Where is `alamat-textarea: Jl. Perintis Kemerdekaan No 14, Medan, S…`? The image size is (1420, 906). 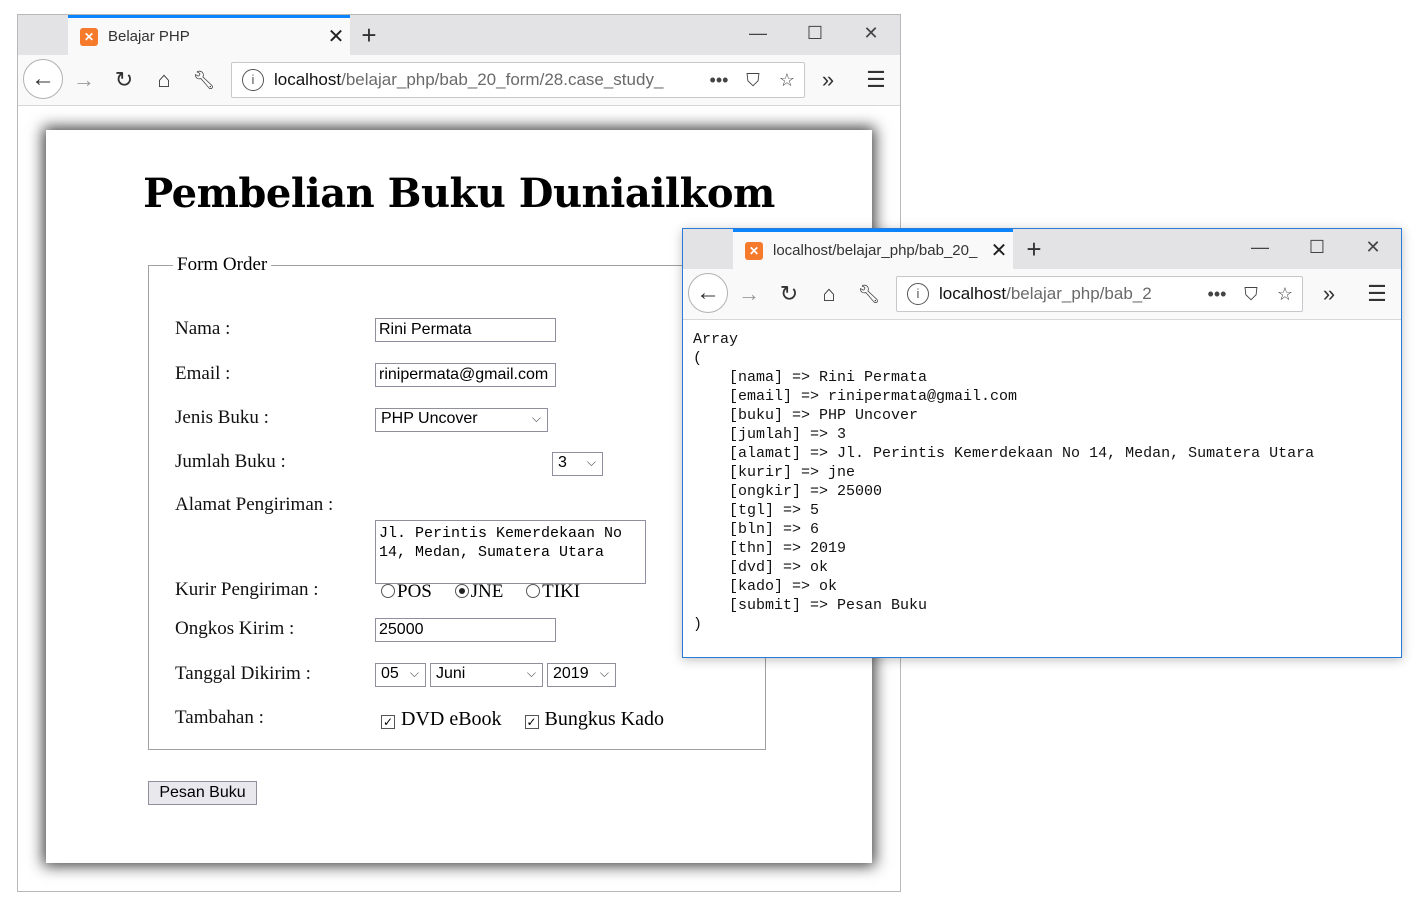
alamat-textarea: Jl. Perintis Kemerdekaan No 14, Medan, S… is located at coordinates (510, 552).